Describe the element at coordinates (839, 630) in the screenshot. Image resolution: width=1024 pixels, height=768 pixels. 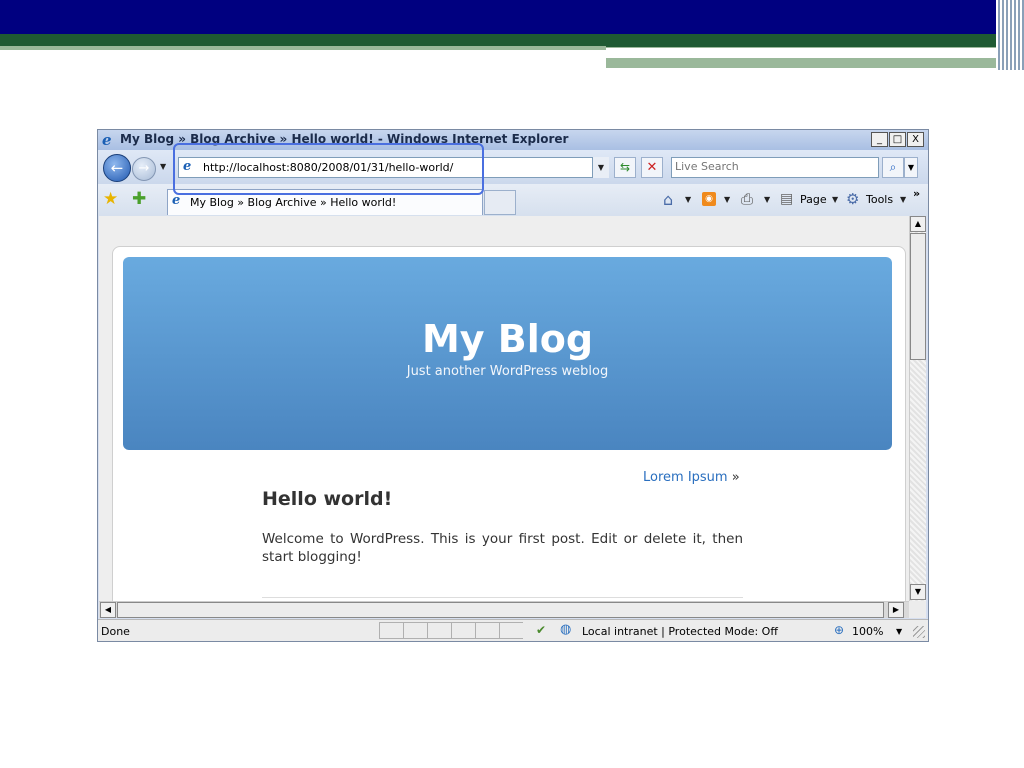
I see `magnifier-icon: ⊕` at that location.